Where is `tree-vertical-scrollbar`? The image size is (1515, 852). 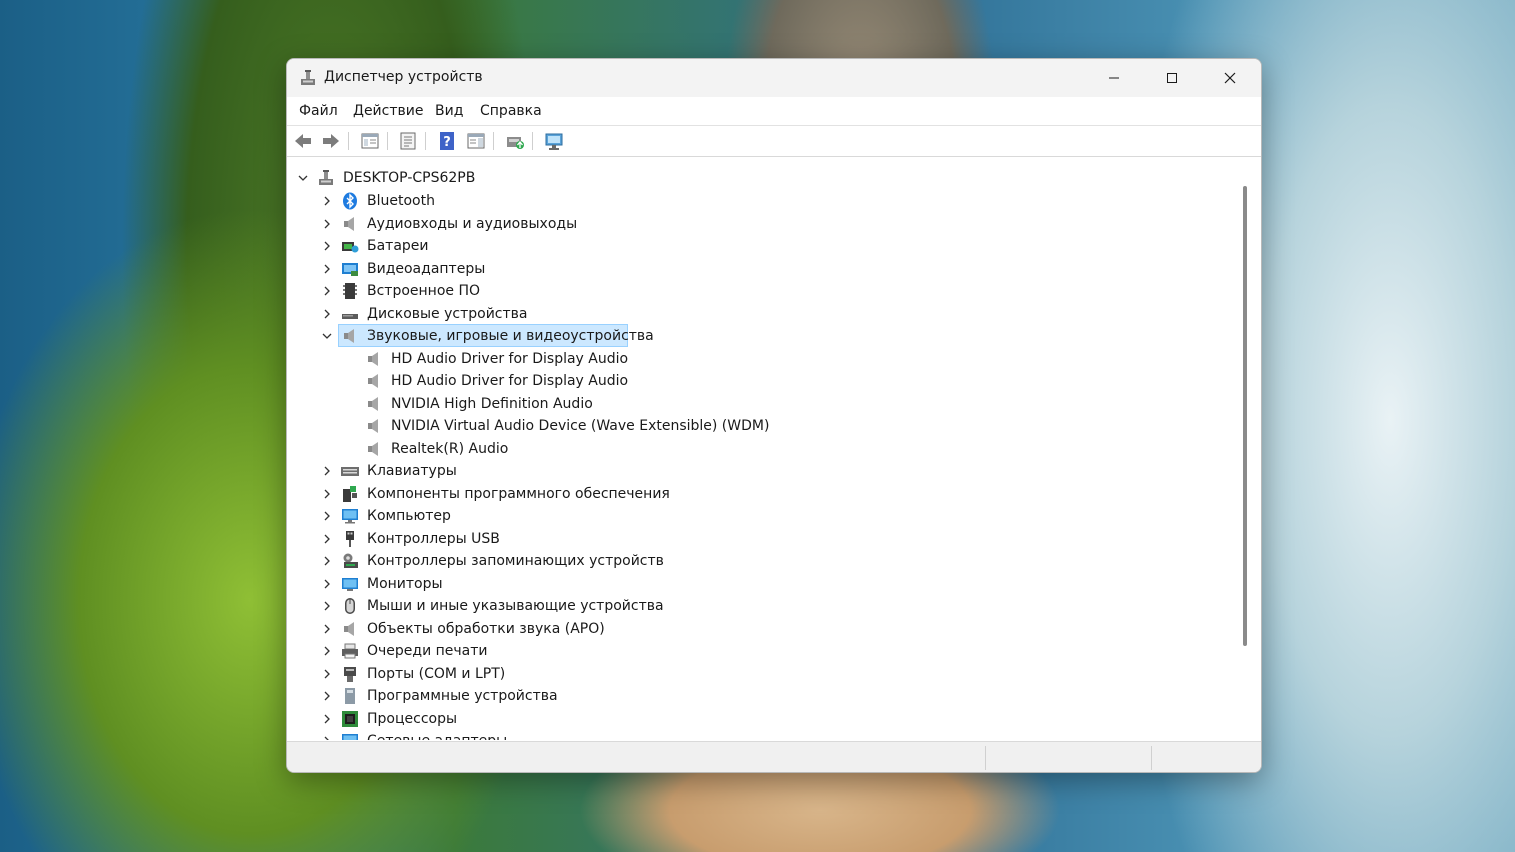 tree-vertical-scrollbar is located at coordinates (1249, 451).